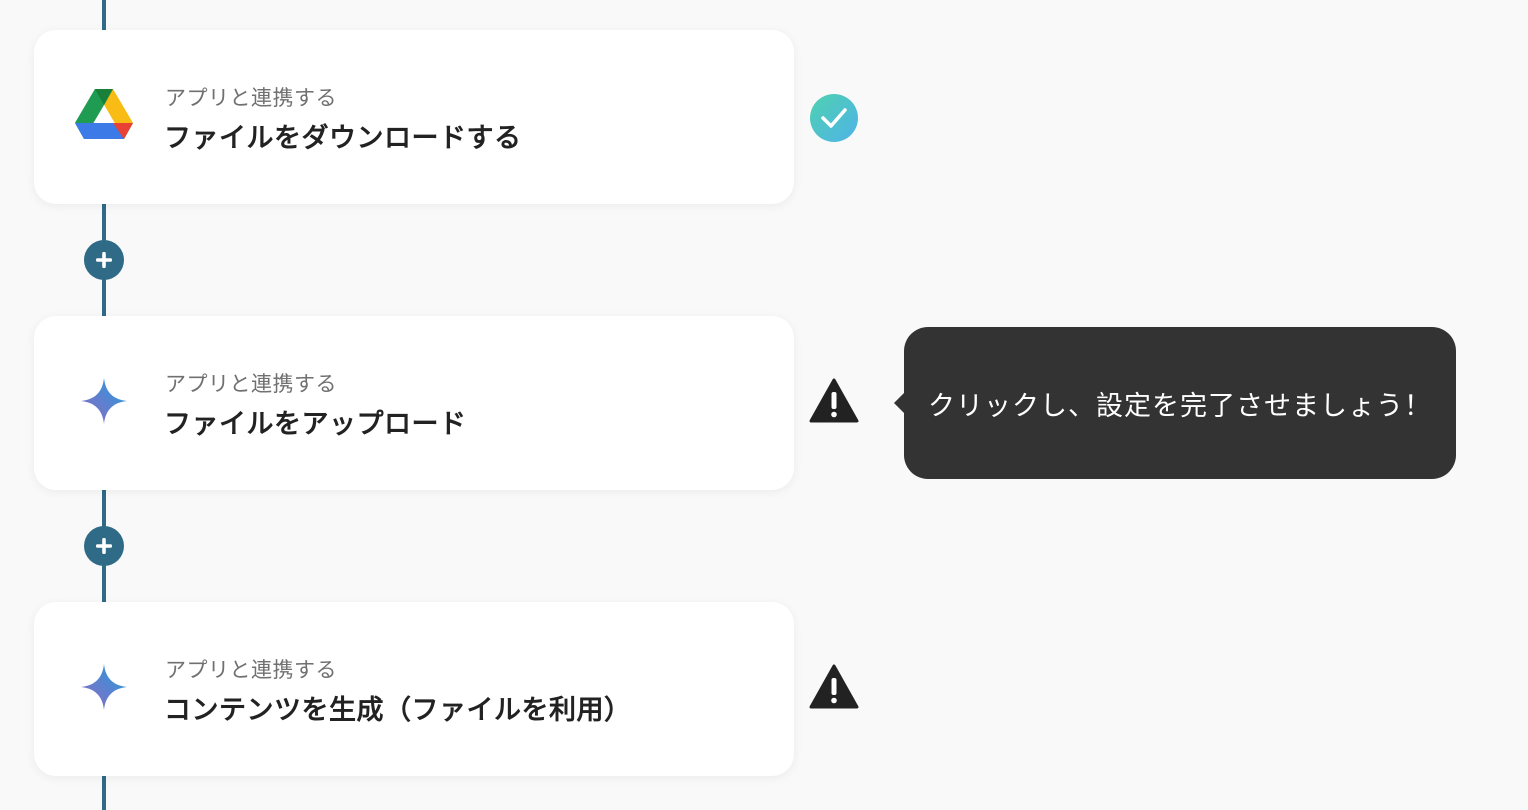  I want to click on check-circle-icon, so click(834, 118).